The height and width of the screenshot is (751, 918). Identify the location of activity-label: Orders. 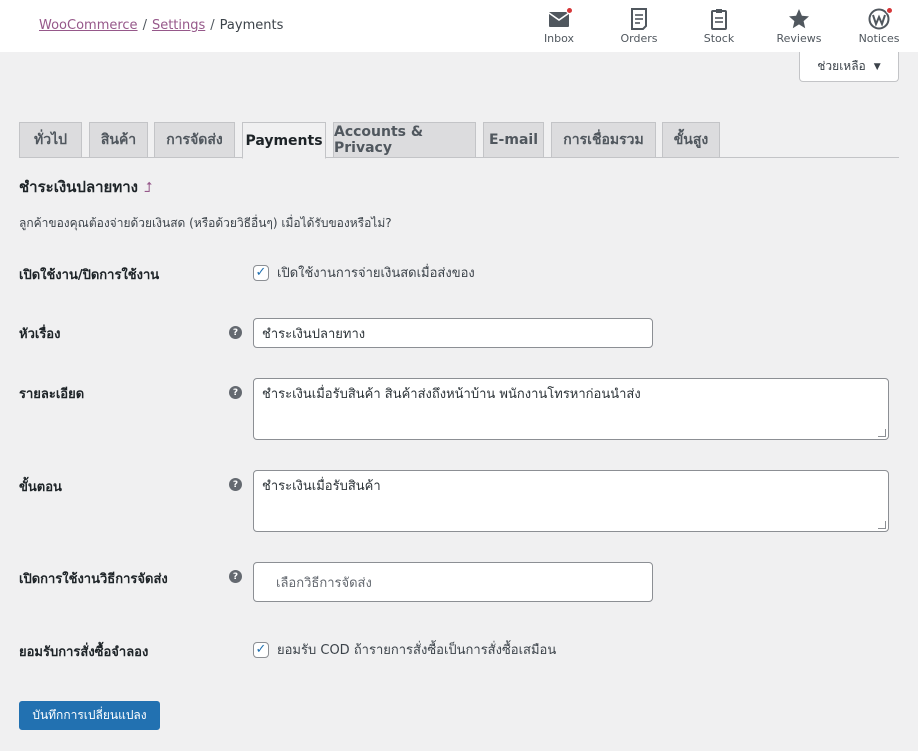
(639, 38).